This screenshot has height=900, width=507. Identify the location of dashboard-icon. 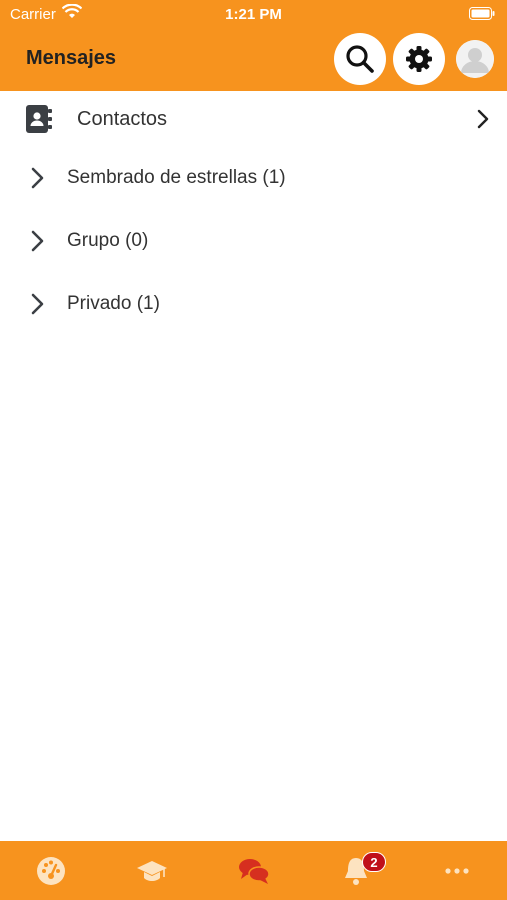
(51, 871).